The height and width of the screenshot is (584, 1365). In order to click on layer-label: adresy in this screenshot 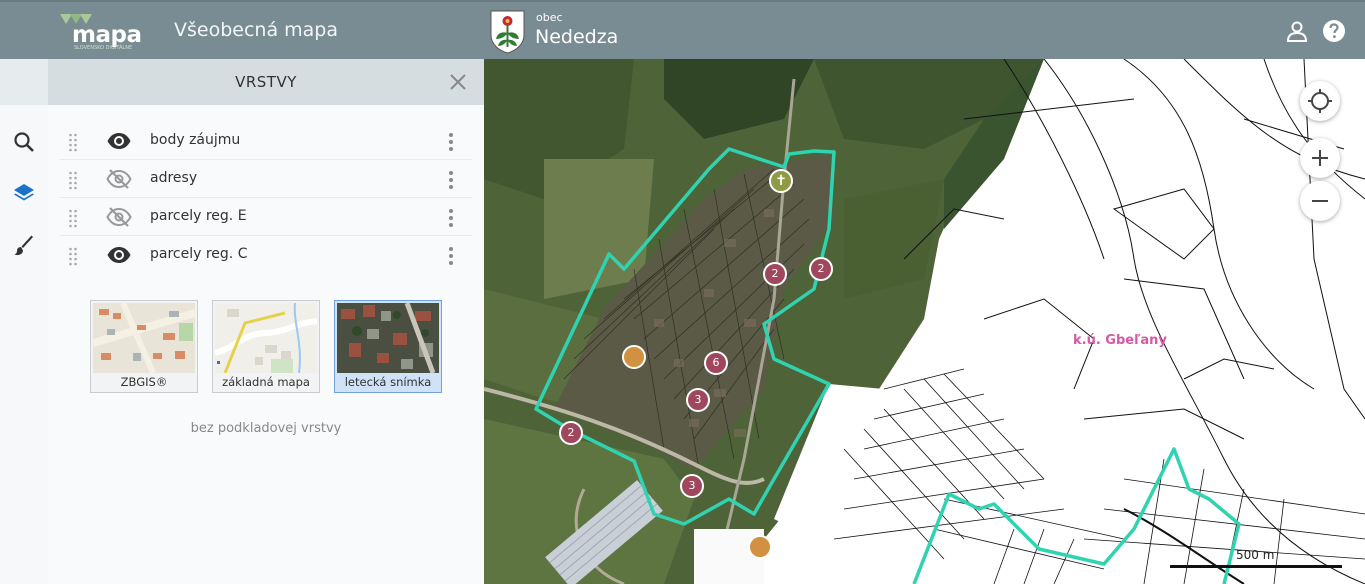, I will do `click(174, 178)`.